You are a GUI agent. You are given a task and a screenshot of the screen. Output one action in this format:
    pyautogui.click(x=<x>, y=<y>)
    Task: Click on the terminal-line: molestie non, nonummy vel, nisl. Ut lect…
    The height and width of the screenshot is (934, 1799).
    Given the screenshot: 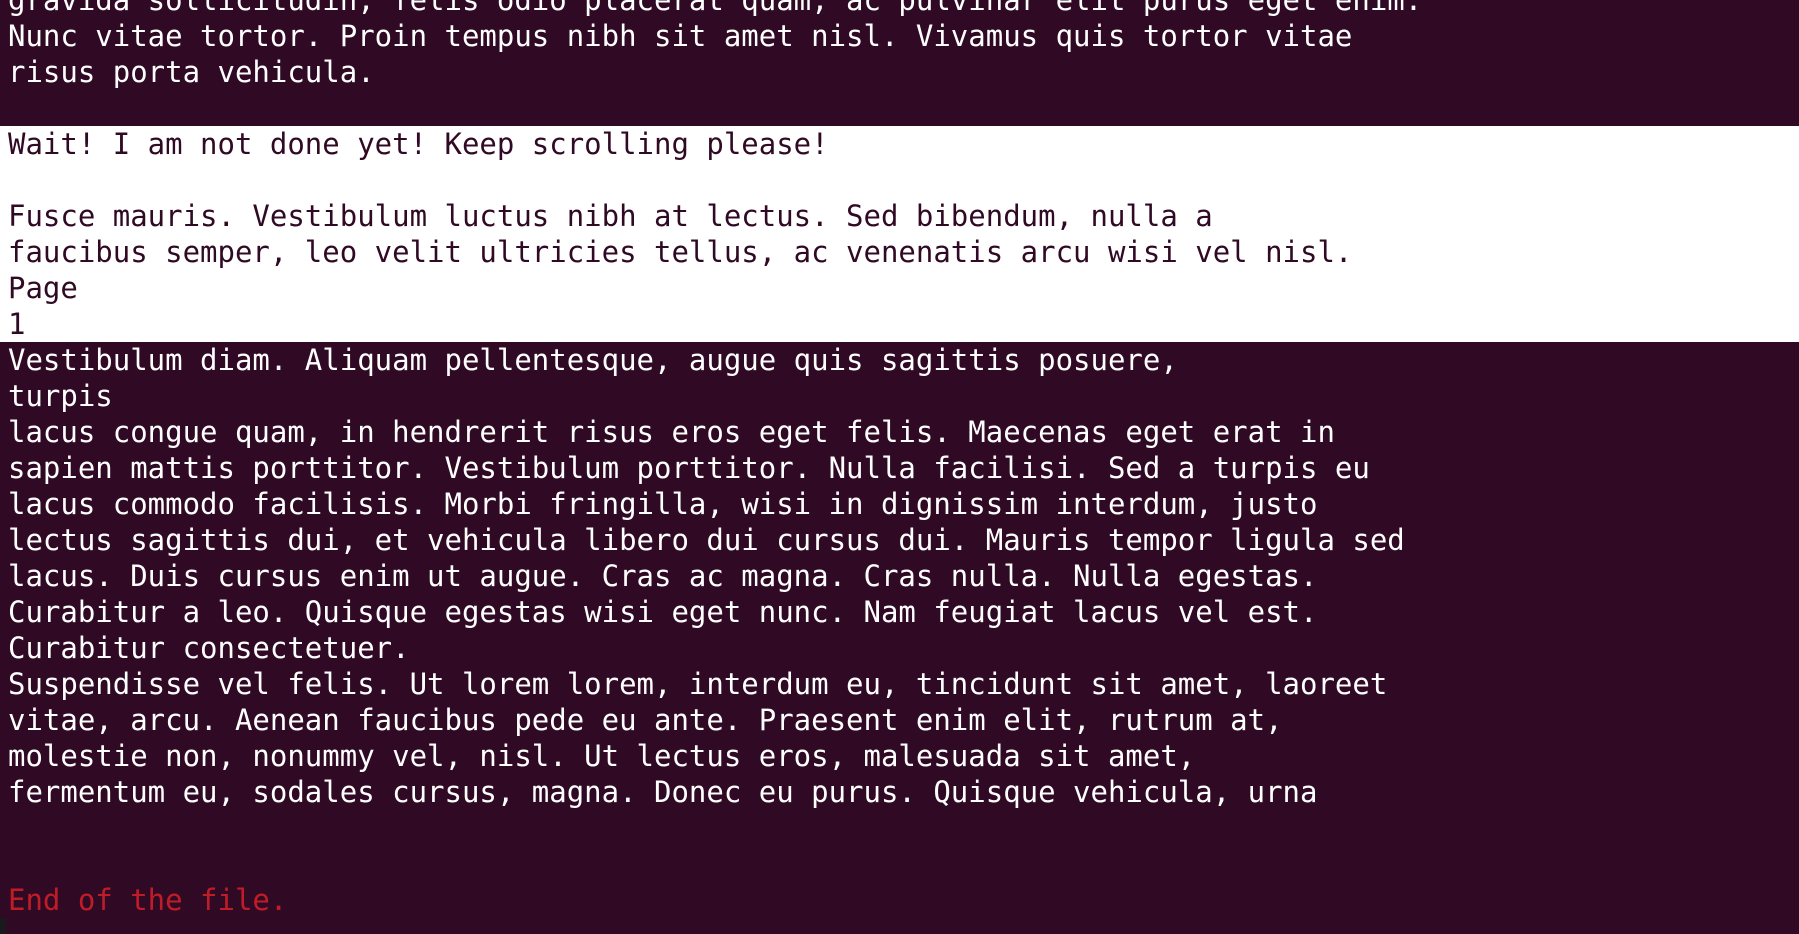 What is the action you would take?
    pyautogui.click(x=899, y=756)
    